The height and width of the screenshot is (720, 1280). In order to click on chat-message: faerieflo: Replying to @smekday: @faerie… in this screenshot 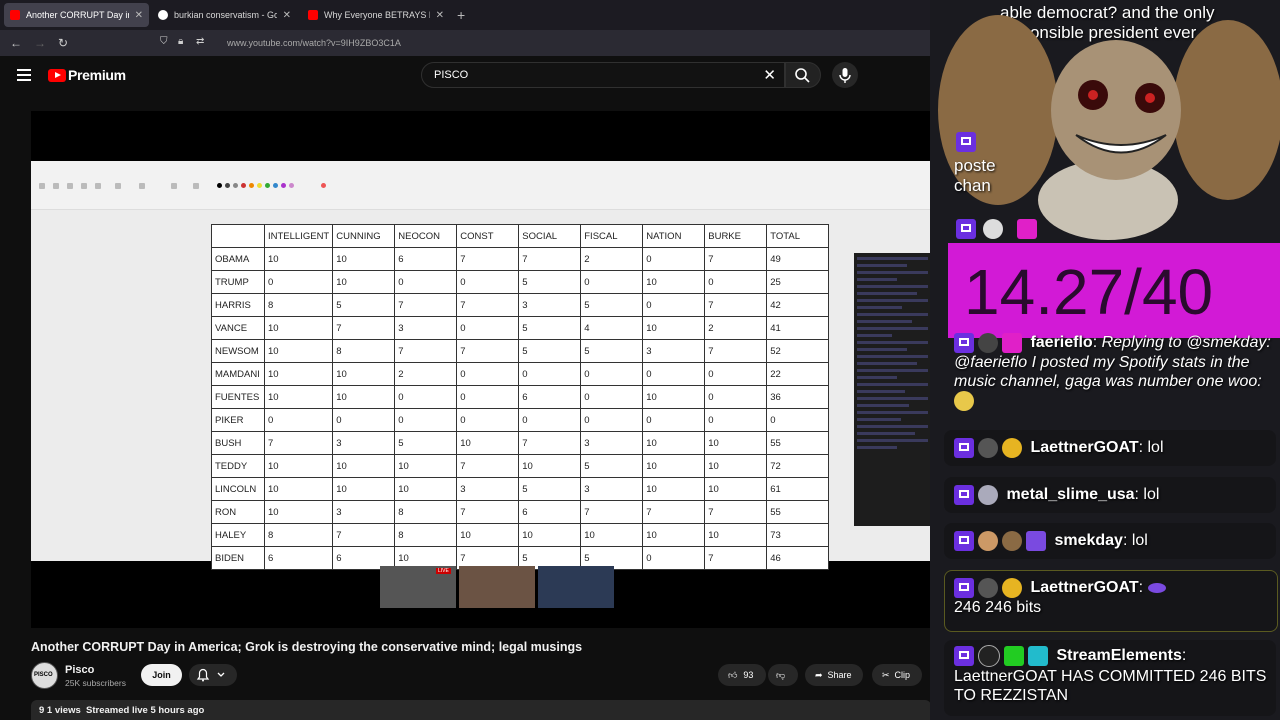, I will do `click(1114, 372)`.